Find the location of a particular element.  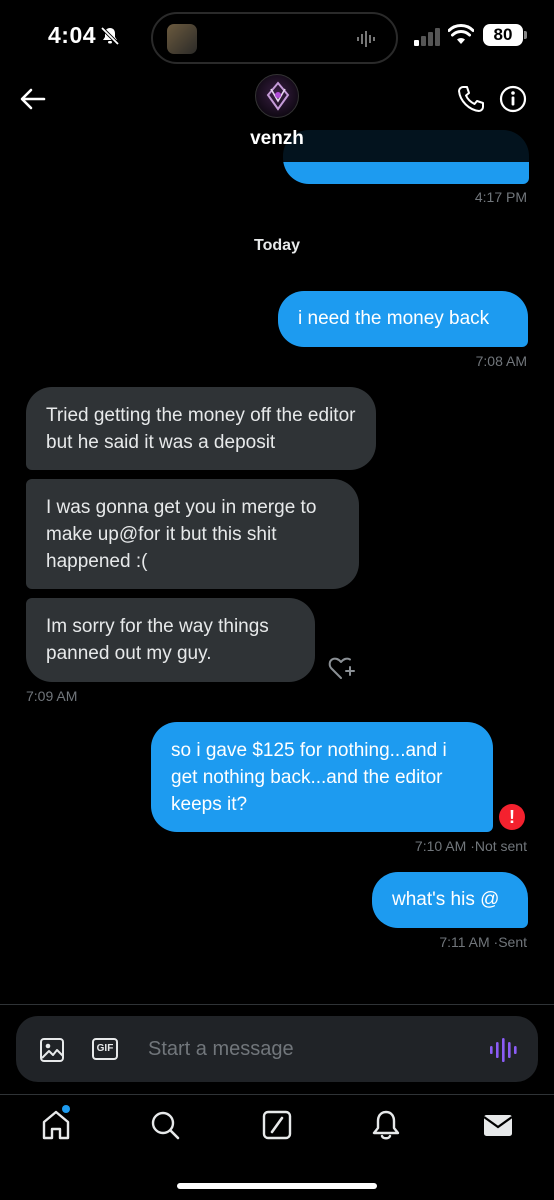

delivery-status: ·Sent is located at coordinates (510, 942).